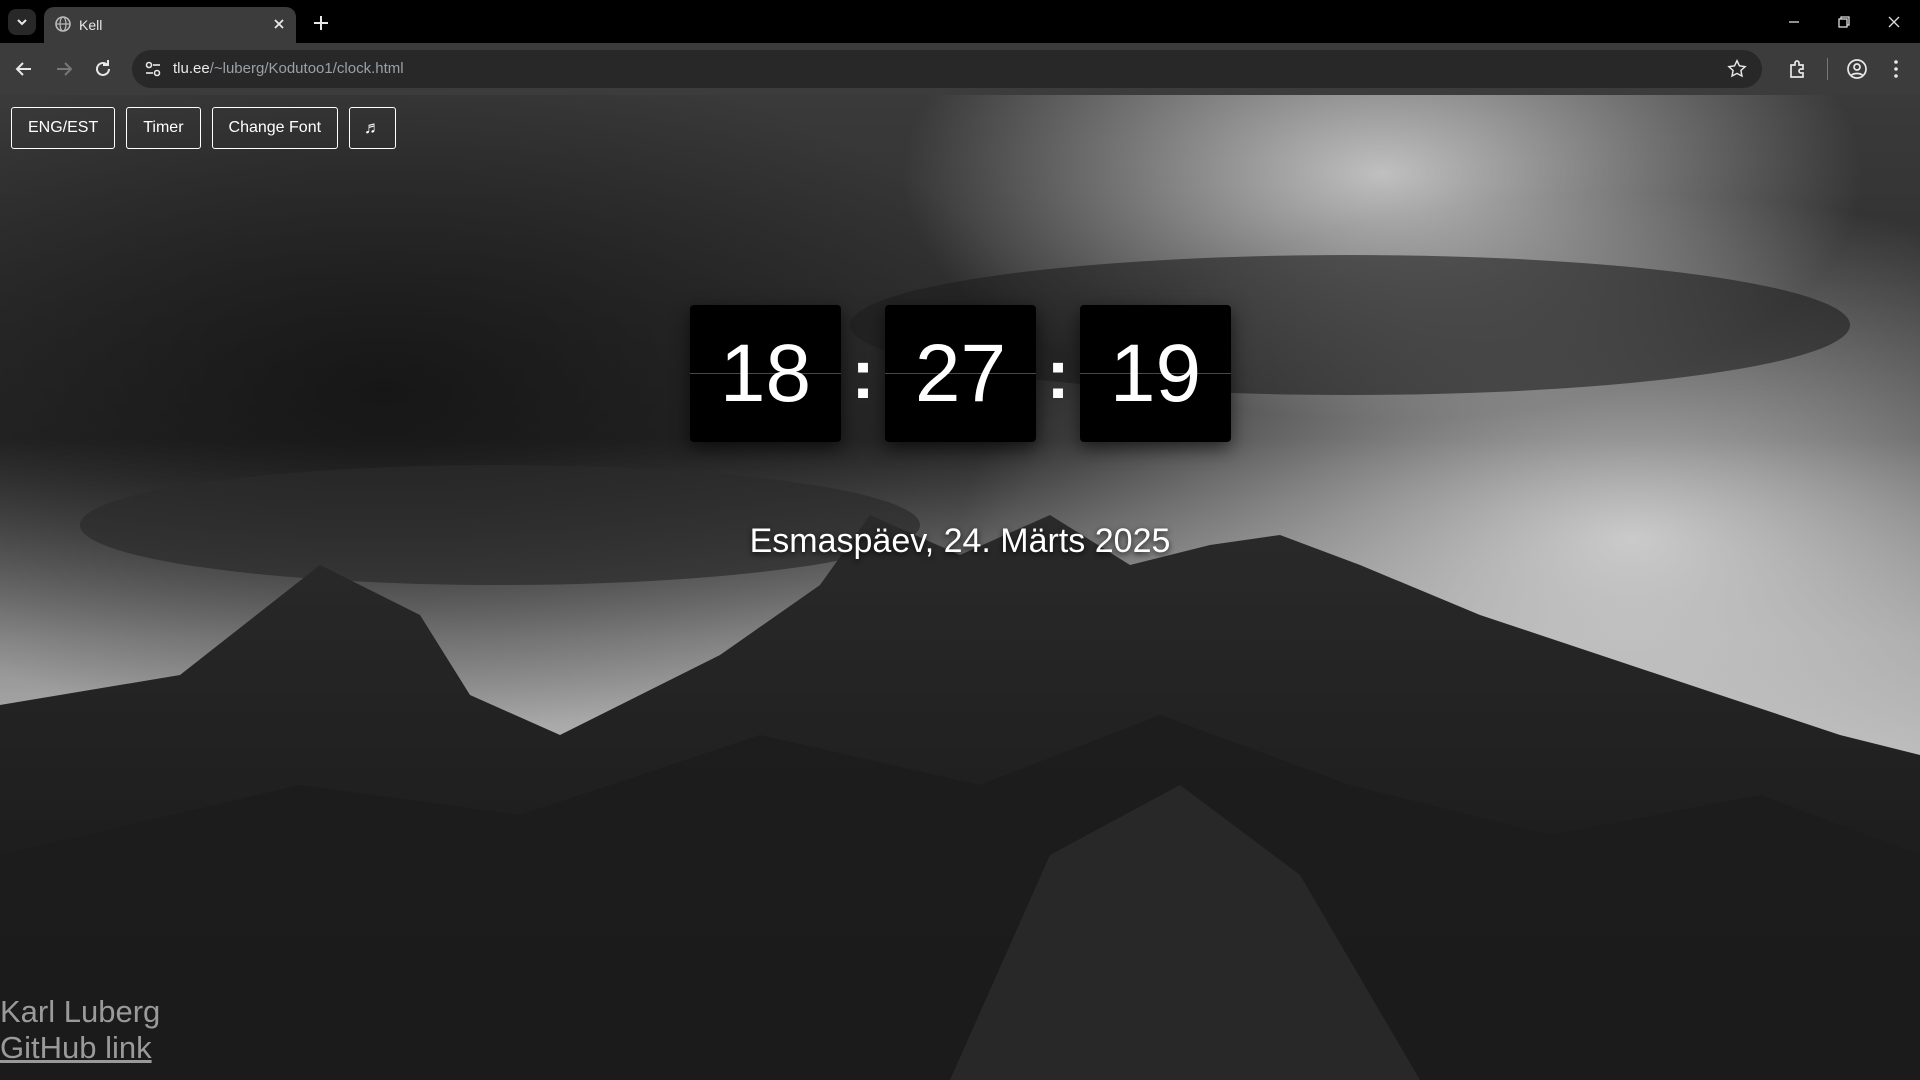  I want to click on github-link: GitHub link, so click(76, 1048).